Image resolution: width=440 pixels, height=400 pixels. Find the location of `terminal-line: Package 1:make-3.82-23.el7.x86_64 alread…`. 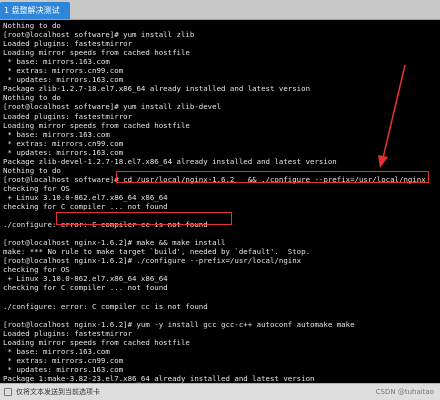

terminal-line: Package 1:make-3.82-23.el7.x86_64 alread… is located at coordinates (159, 378).